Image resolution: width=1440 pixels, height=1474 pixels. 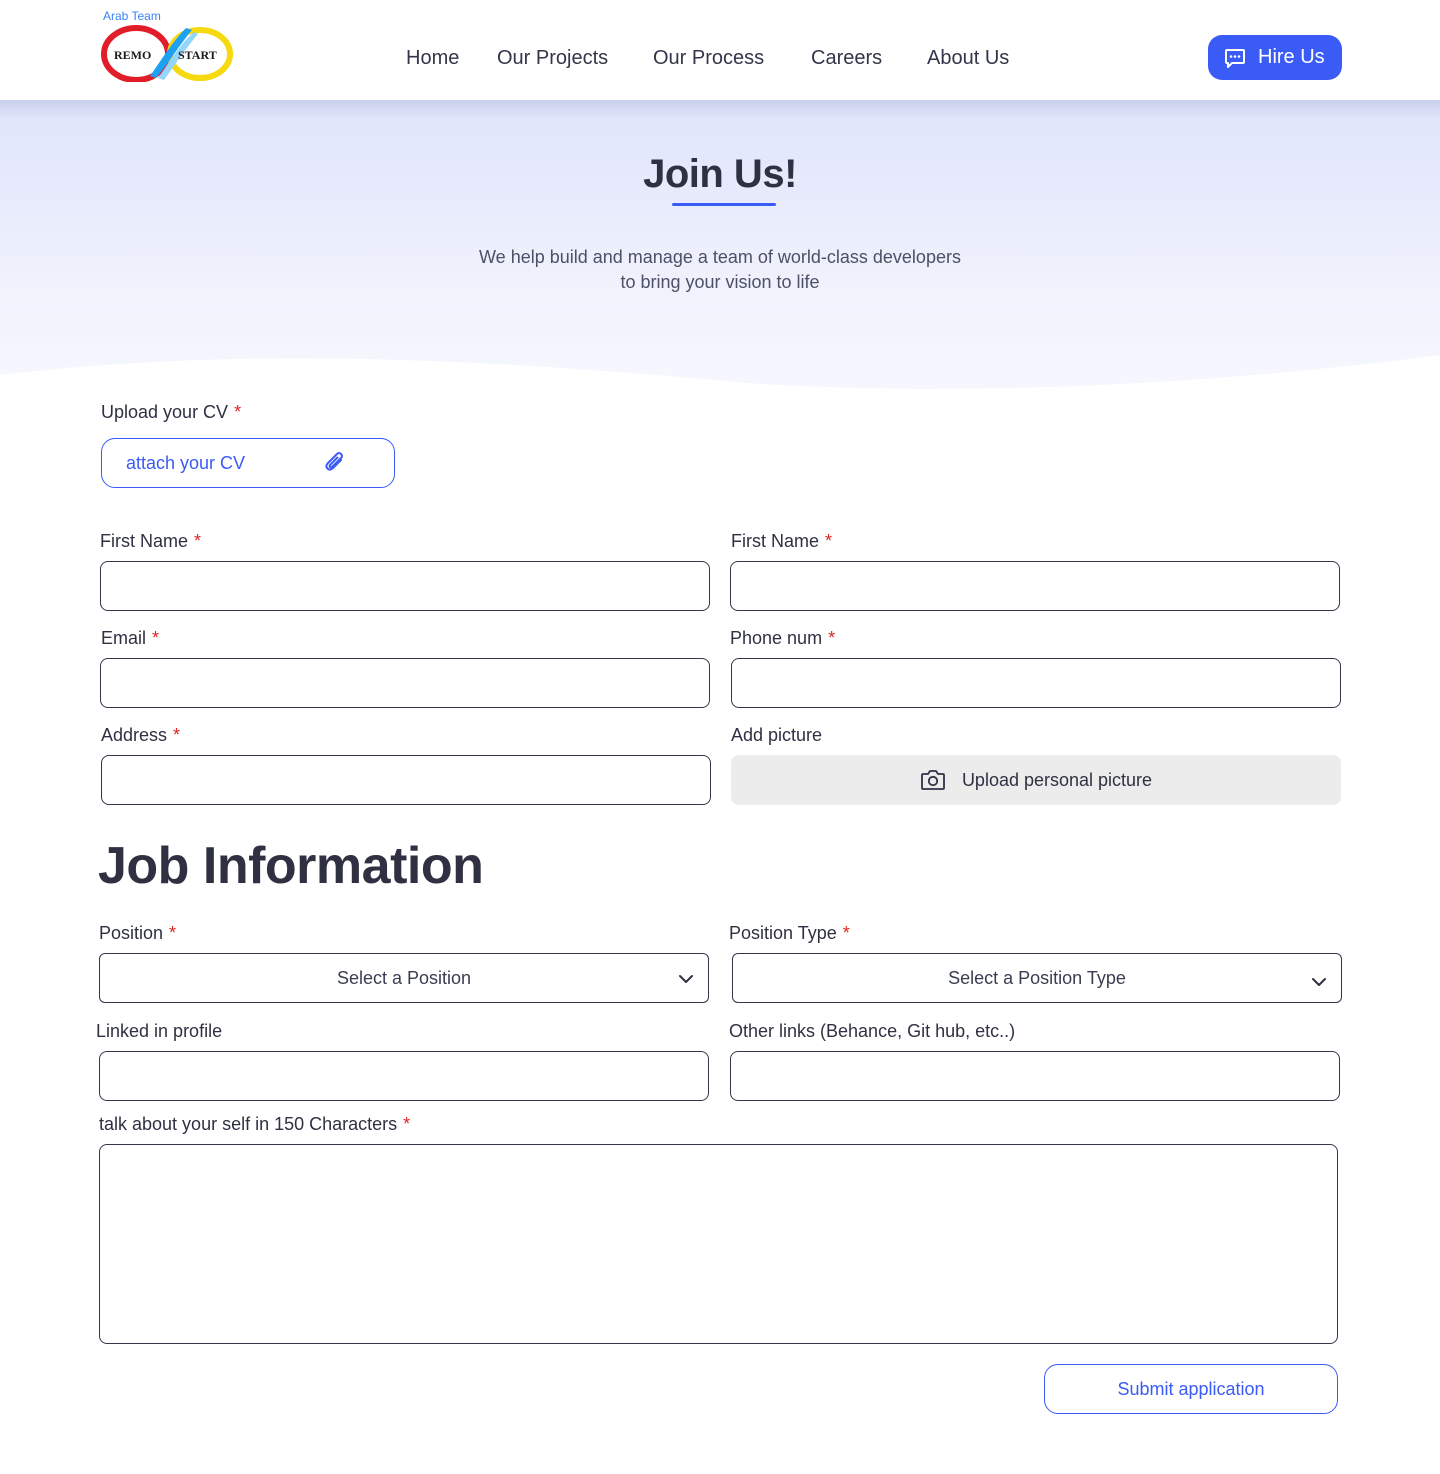 I want to click on other-links-field, so click(x=1035, y=1076).